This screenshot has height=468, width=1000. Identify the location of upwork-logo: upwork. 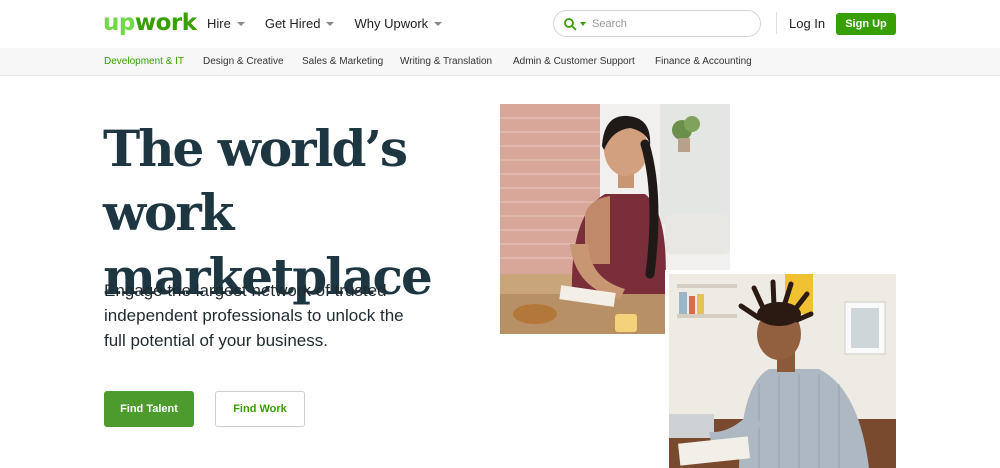
(150, 23).